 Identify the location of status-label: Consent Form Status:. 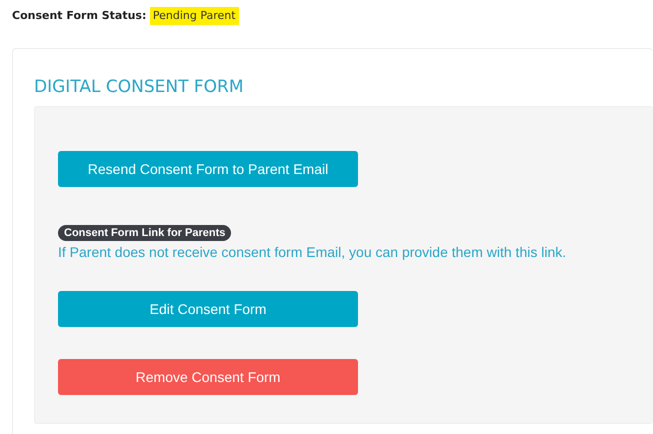
(79, 15).